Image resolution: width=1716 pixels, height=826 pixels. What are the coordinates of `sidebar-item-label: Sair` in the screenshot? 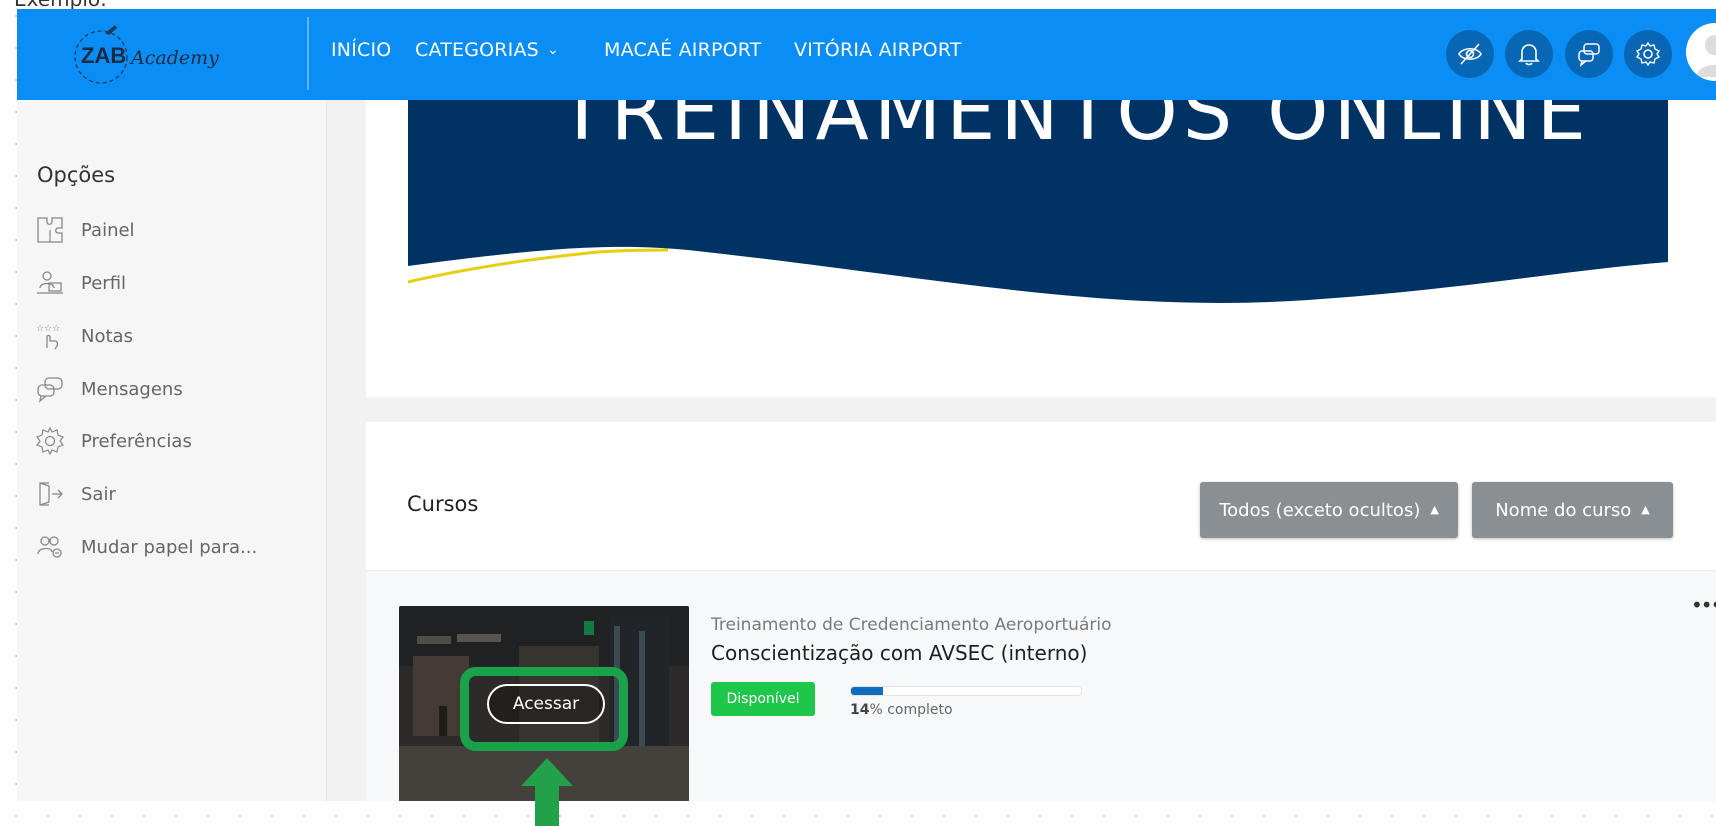 It's located at (98, 494).